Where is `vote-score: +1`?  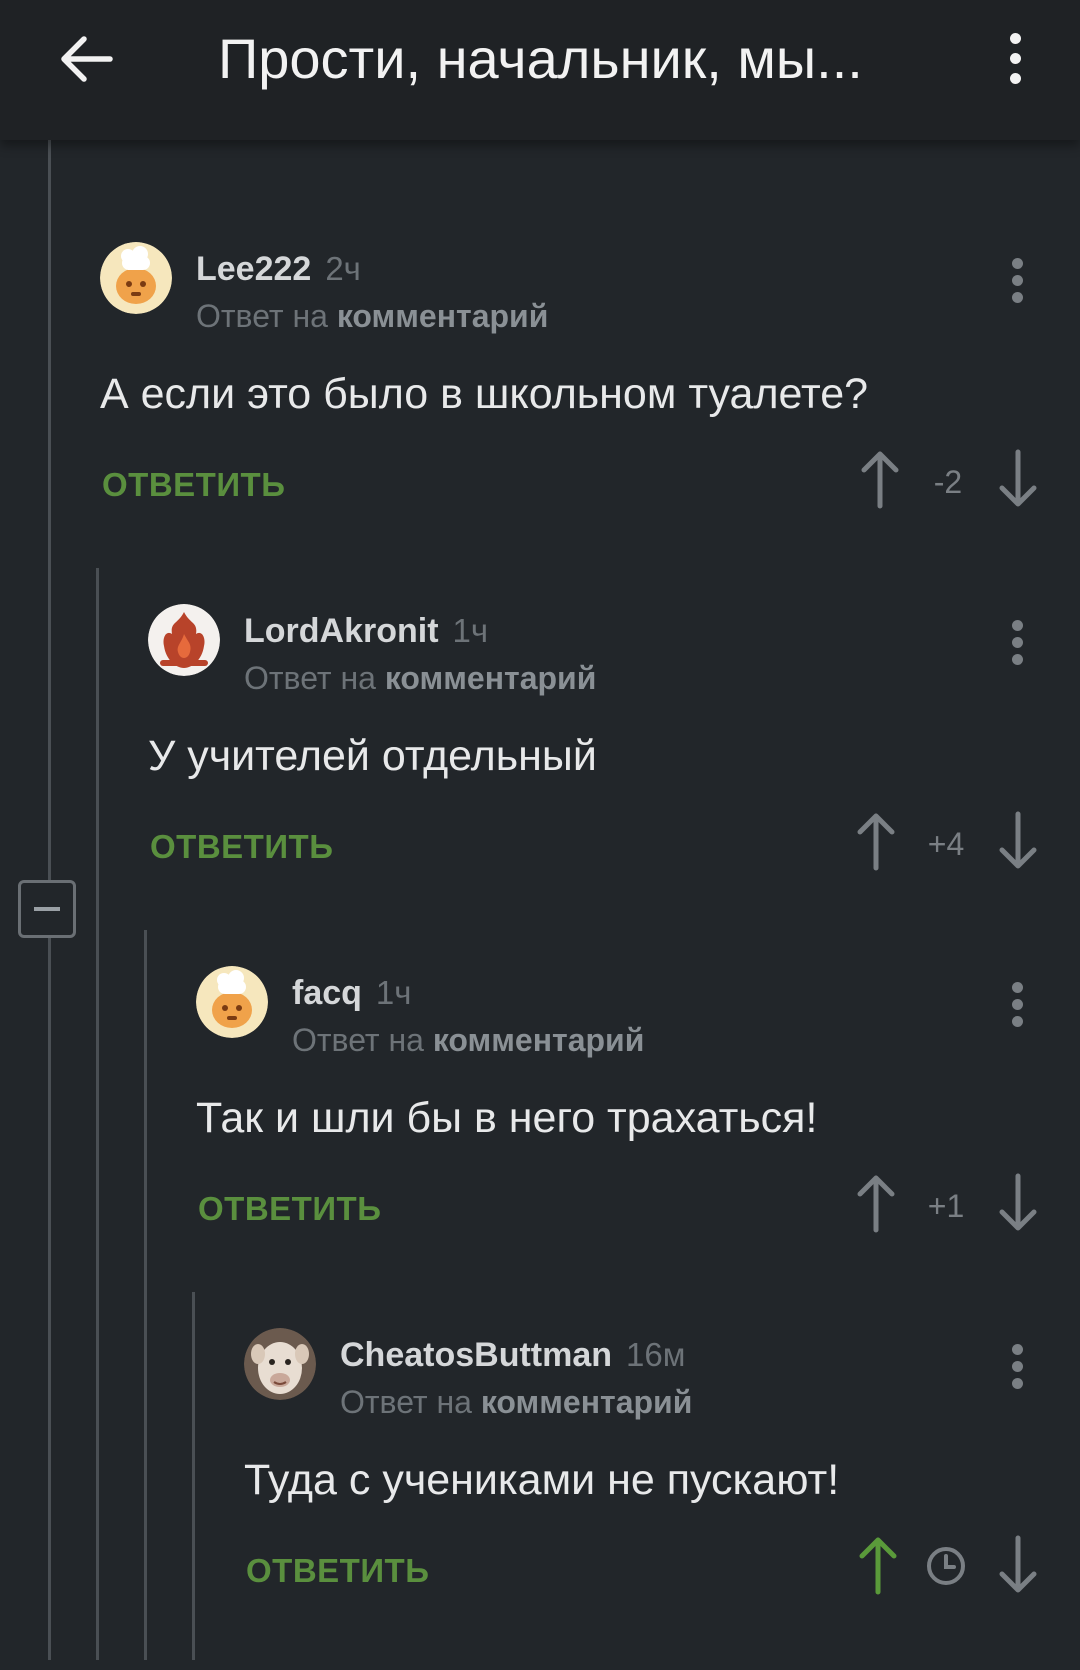
vote-score: +1 is located at coordinates (946, 1206).